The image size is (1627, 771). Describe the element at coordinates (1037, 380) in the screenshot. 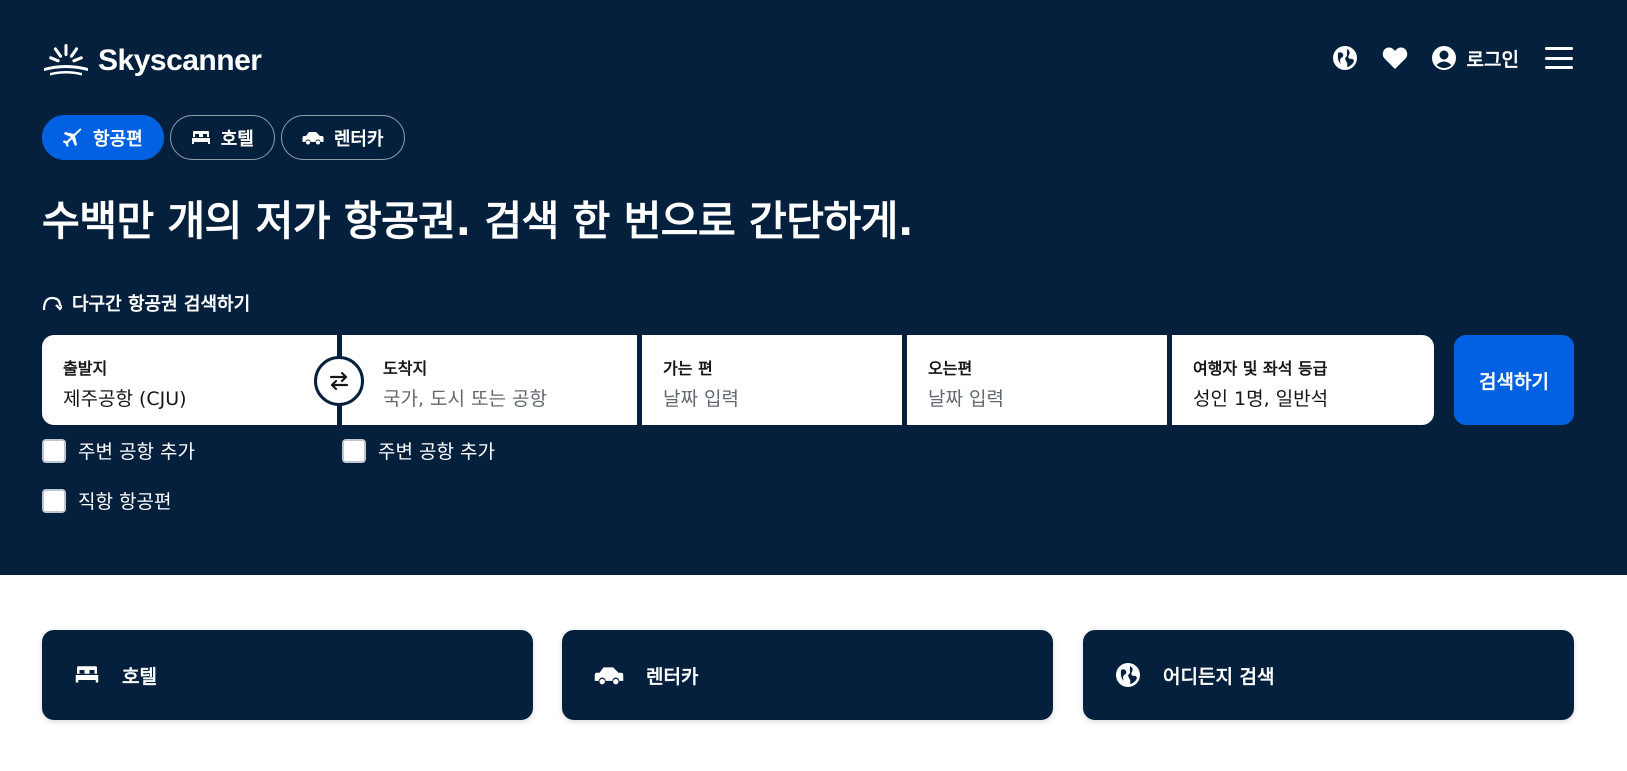

I see `return-date-field: 오는편 날짜 입력` at that location.